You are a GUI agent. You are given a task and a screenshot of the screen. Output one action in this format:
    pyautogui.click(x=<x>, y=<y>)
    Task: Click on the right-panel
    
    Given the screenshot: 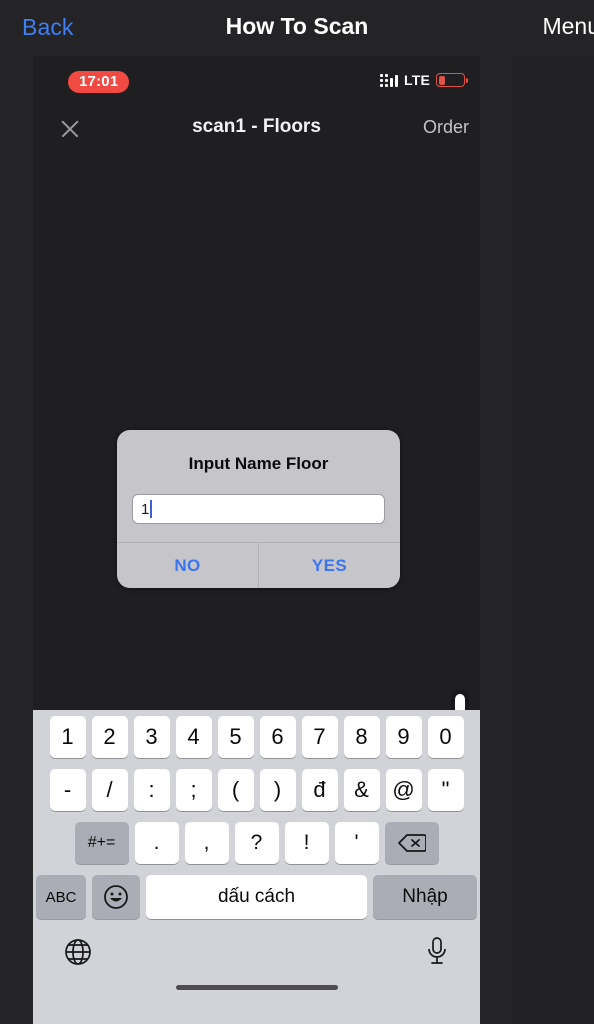 What is the action you would take?
    pyautogui.click(x=553, y=540)
    